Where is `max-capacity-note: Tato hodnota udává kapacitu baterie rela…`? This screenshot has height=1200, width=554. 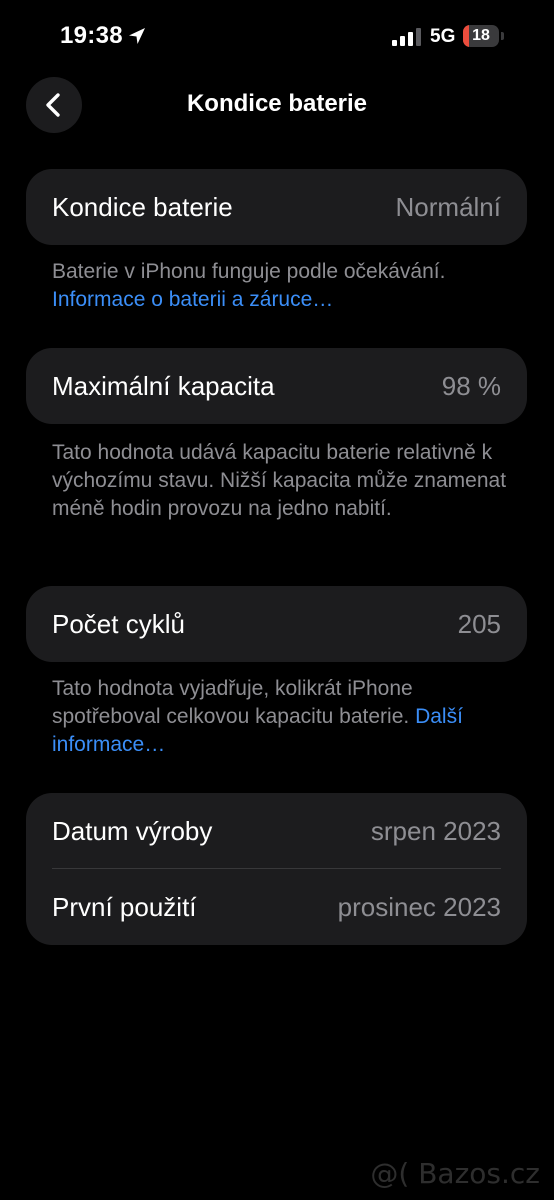 max-capacity-note: Tato hodnota udává kapacitu baterie rela… is located at coordinates (279, 480).